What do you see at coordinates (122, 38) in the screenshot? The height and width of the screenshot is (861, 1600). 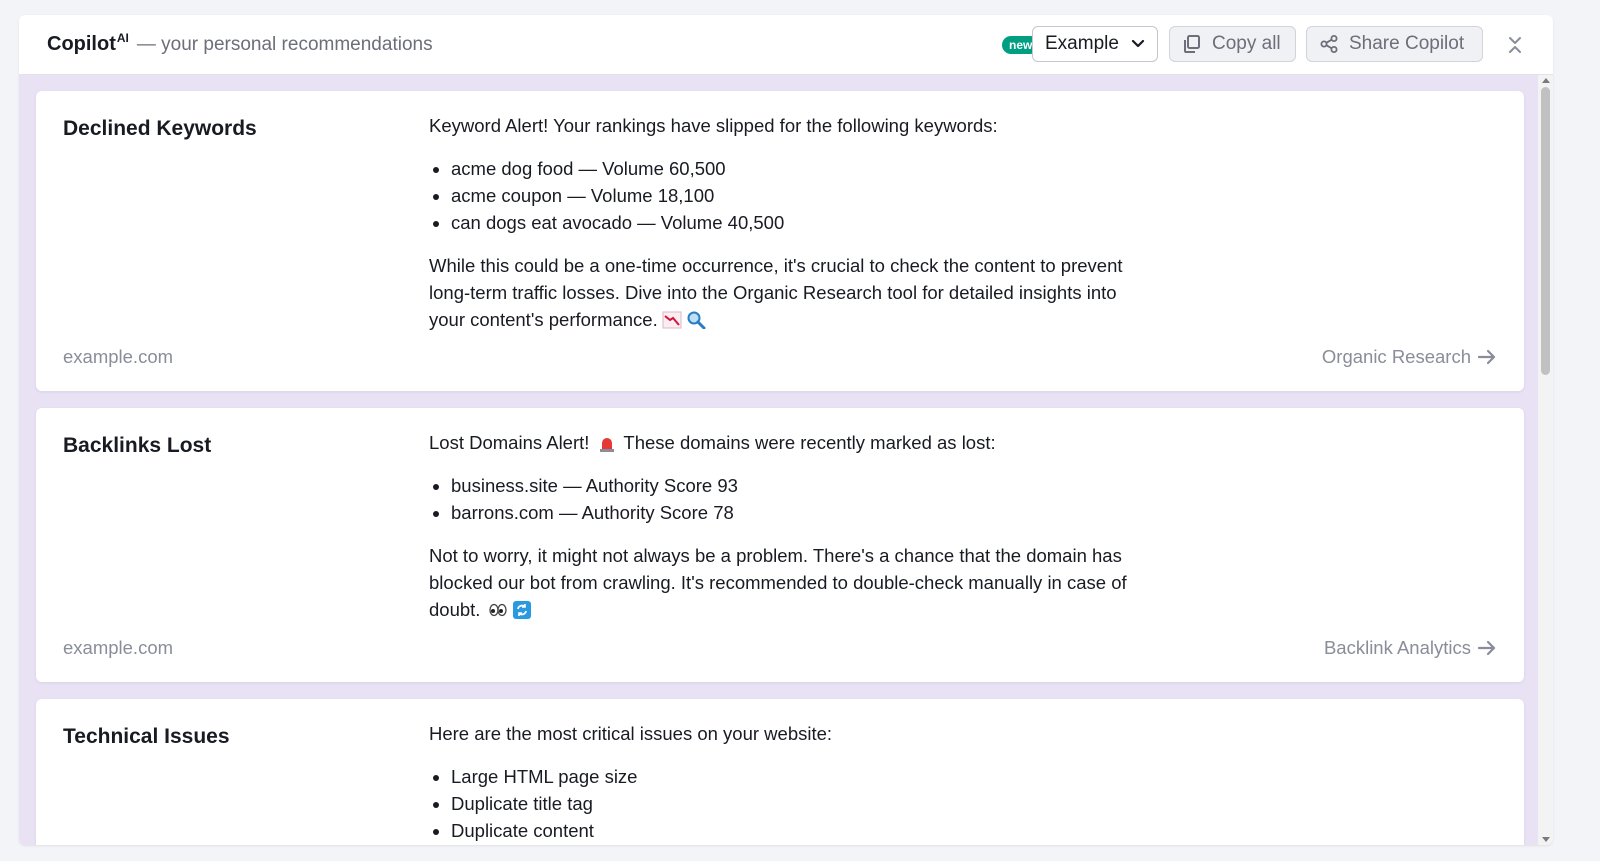 I see `brand-ai-superscript: AI` at bounding box center [122, 38].